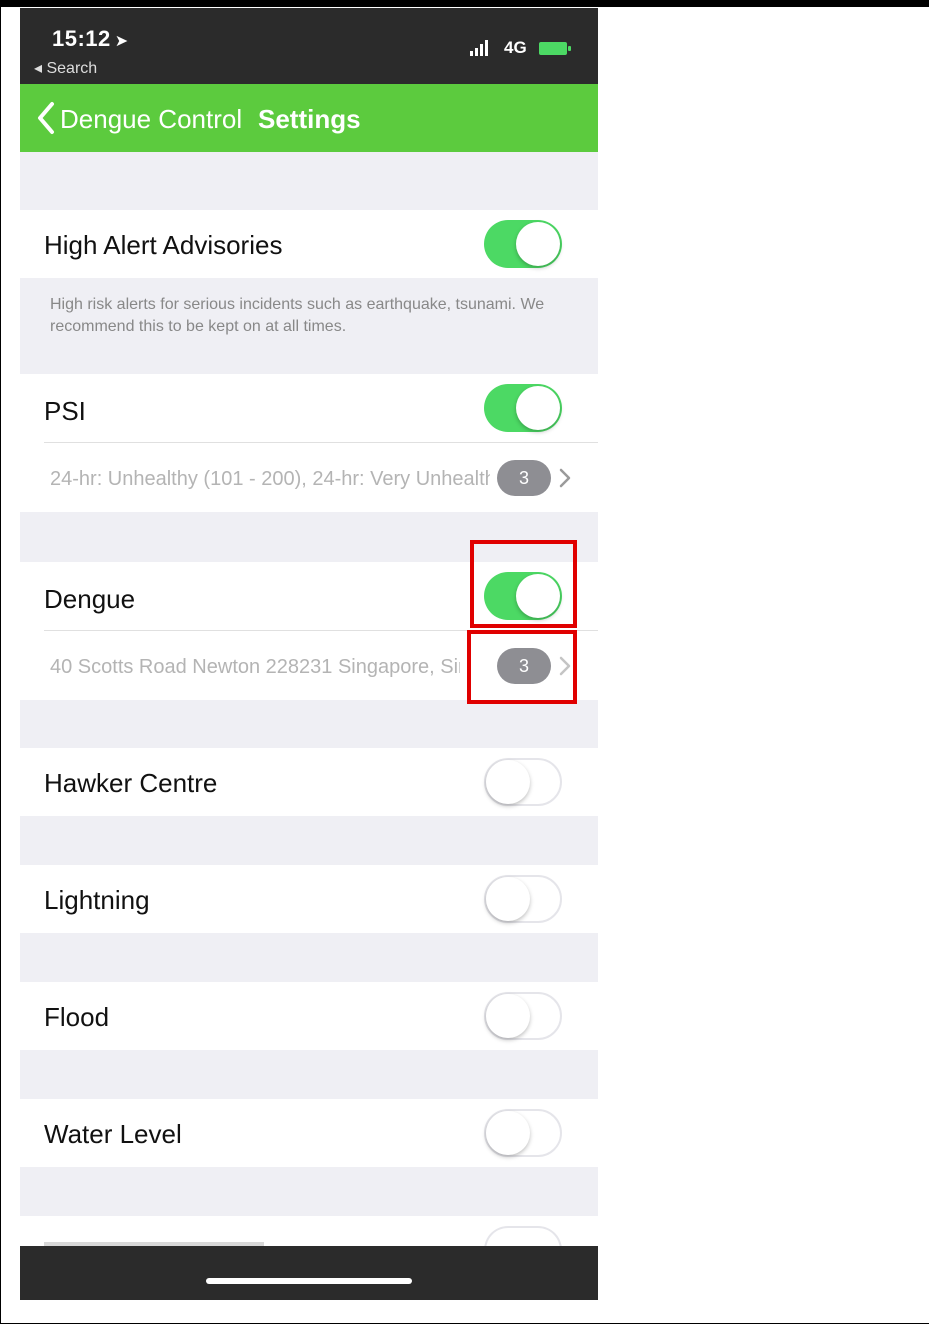 This screenshot has width=931, height=1326. I want to click on row-divider, so click(321, 442).